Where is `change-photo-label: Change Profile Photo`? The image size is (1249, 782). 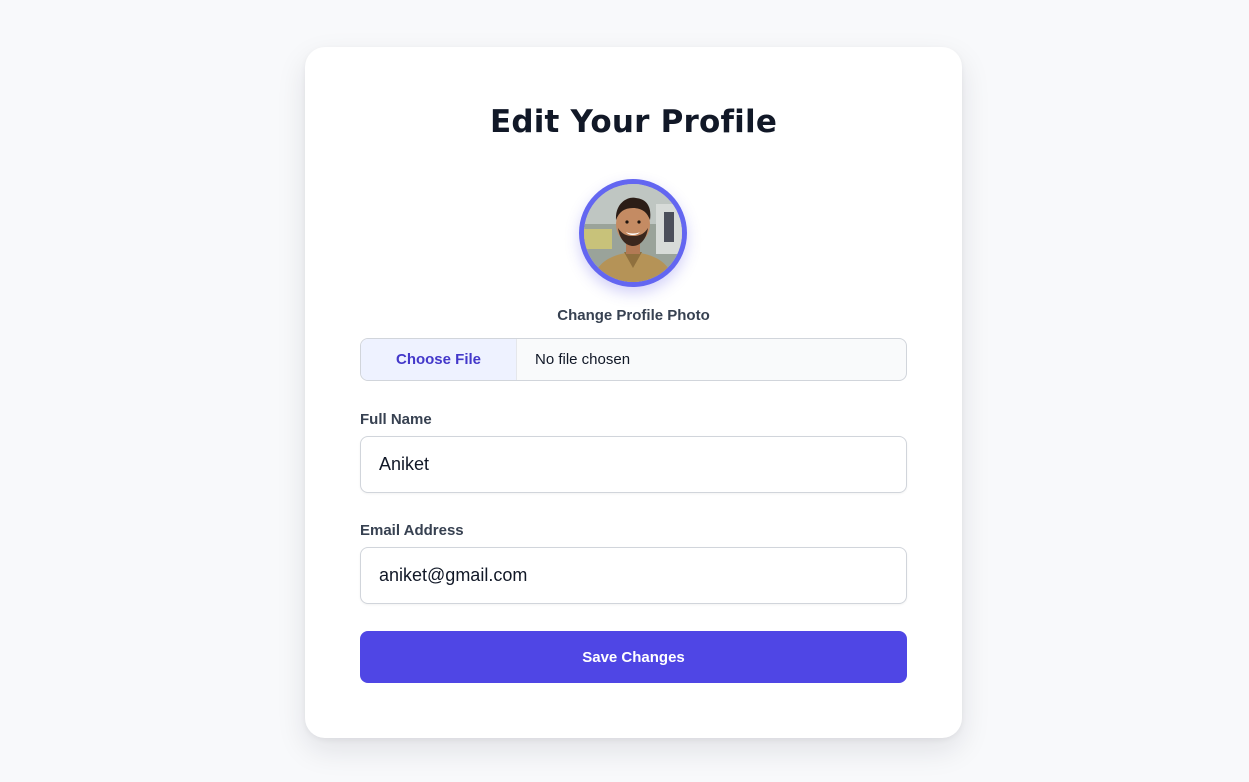
change-photo-label: Change Profile Photo is located at coordinates (633, 315).